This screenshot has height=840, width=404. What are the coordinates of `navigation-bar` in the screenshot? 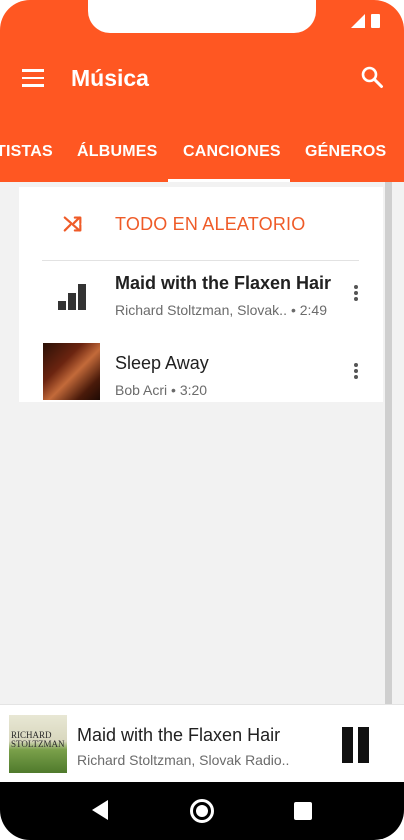 It's located at (202, 811).